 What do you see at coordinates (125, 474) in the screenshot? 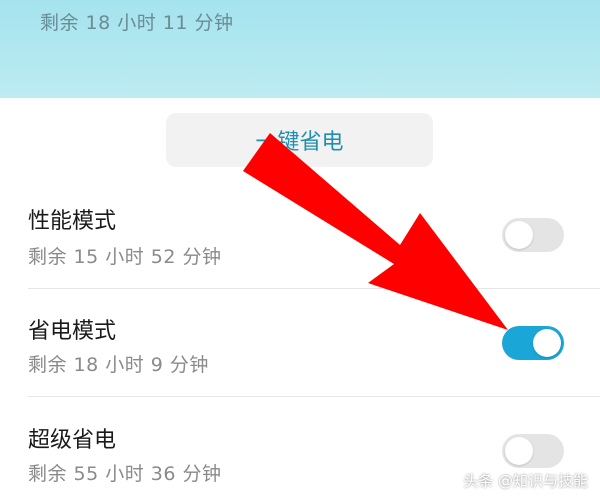
I see `super-power-save-remaining: 剩余 55 小时 36 分钟` at bounding box center [125, 474].